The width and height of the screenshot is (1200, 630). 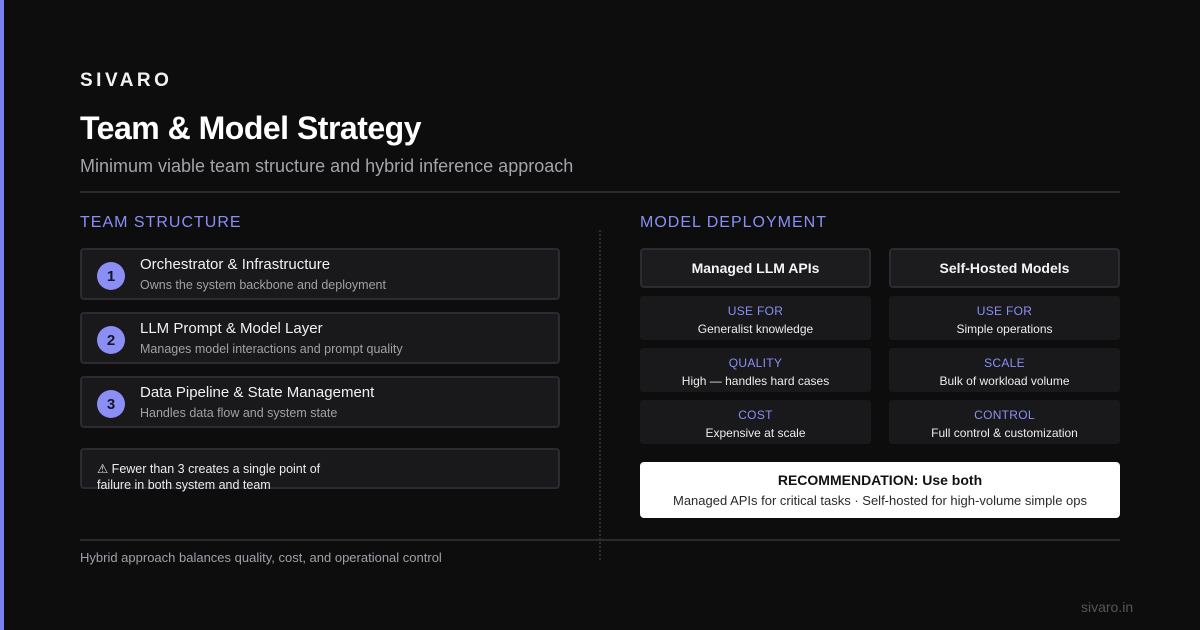 What do you see at coordinates (250, 128) in the screenshot?
I see `page-title: Team & Model Strategy` at bounding box center [250, 128].